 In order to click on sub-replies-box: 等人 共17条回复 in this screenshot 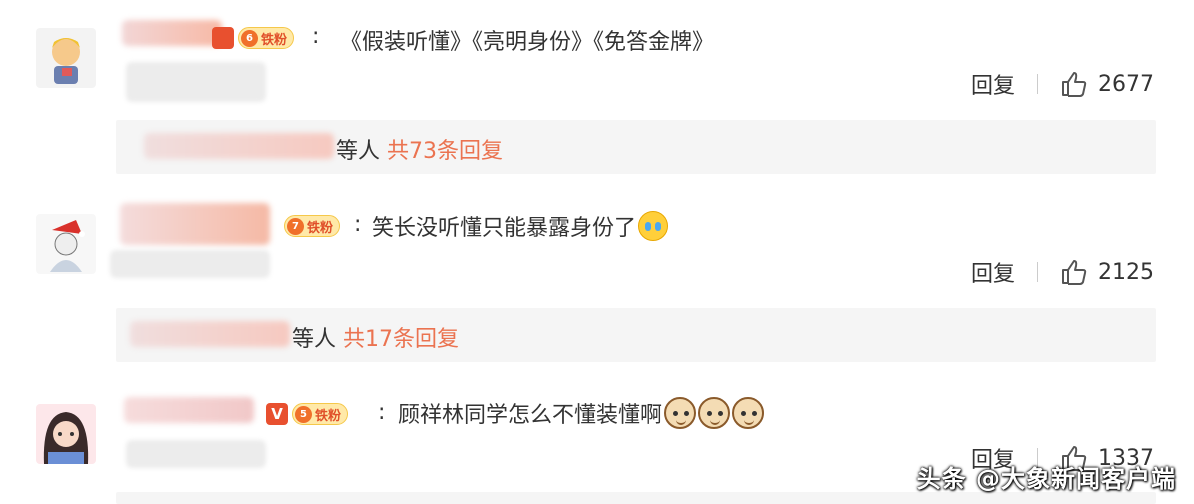, I will do `click(636, 335)`.